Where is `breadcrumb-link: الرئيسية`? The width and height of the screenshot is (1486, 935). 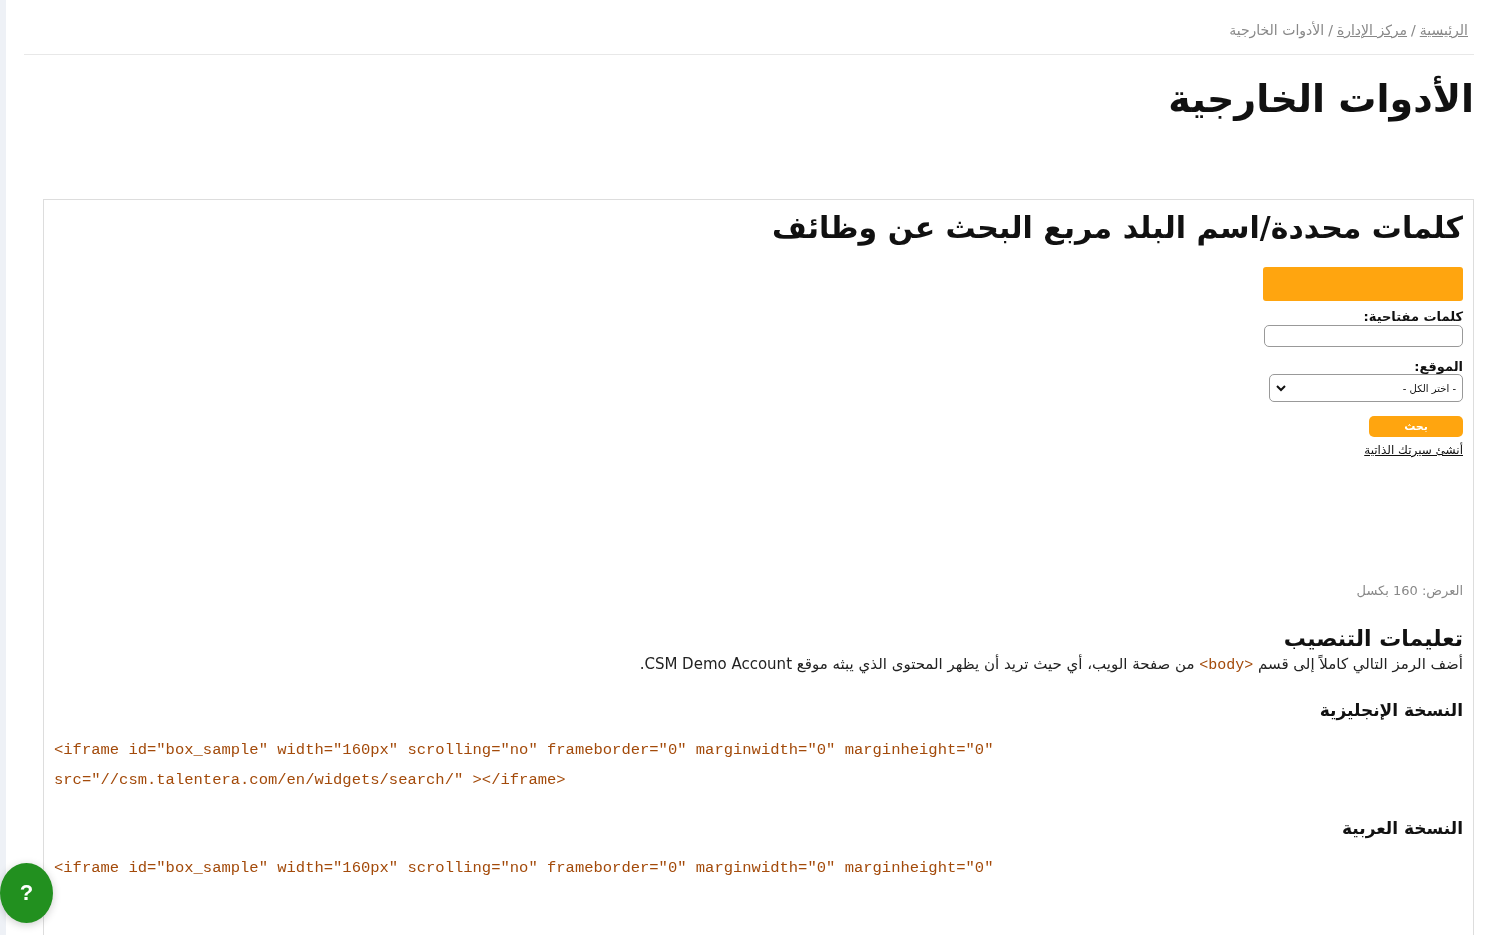 breadcrumb-link: الرئيسية is located at coordinates (1443, 30).